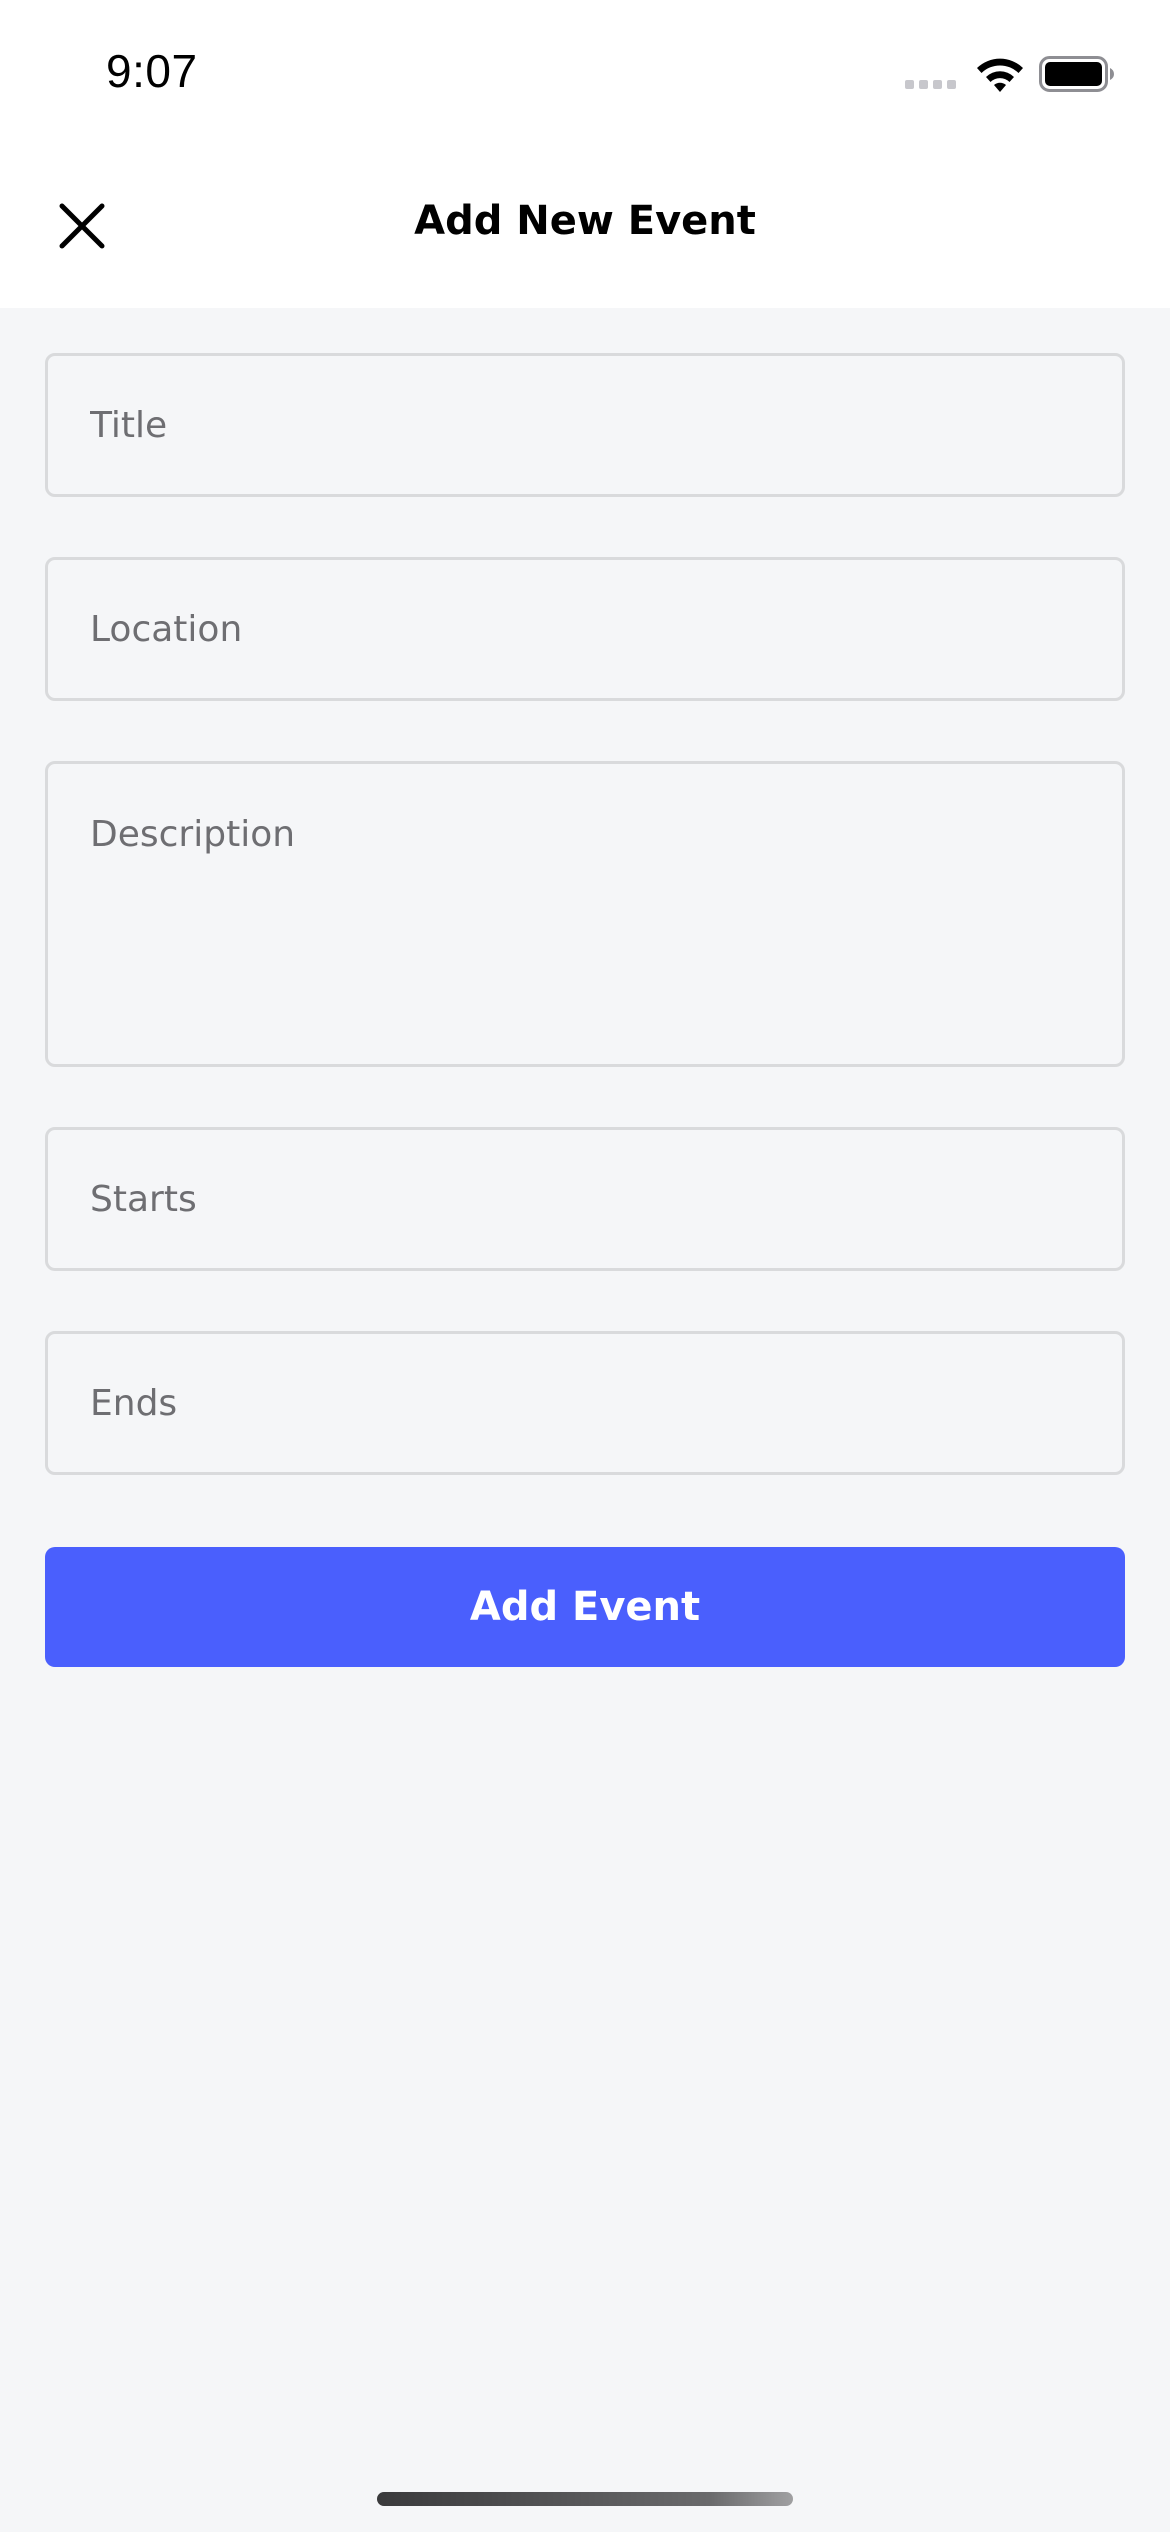  I want to click on add-event-button: Add Event, so click(585, 1607).